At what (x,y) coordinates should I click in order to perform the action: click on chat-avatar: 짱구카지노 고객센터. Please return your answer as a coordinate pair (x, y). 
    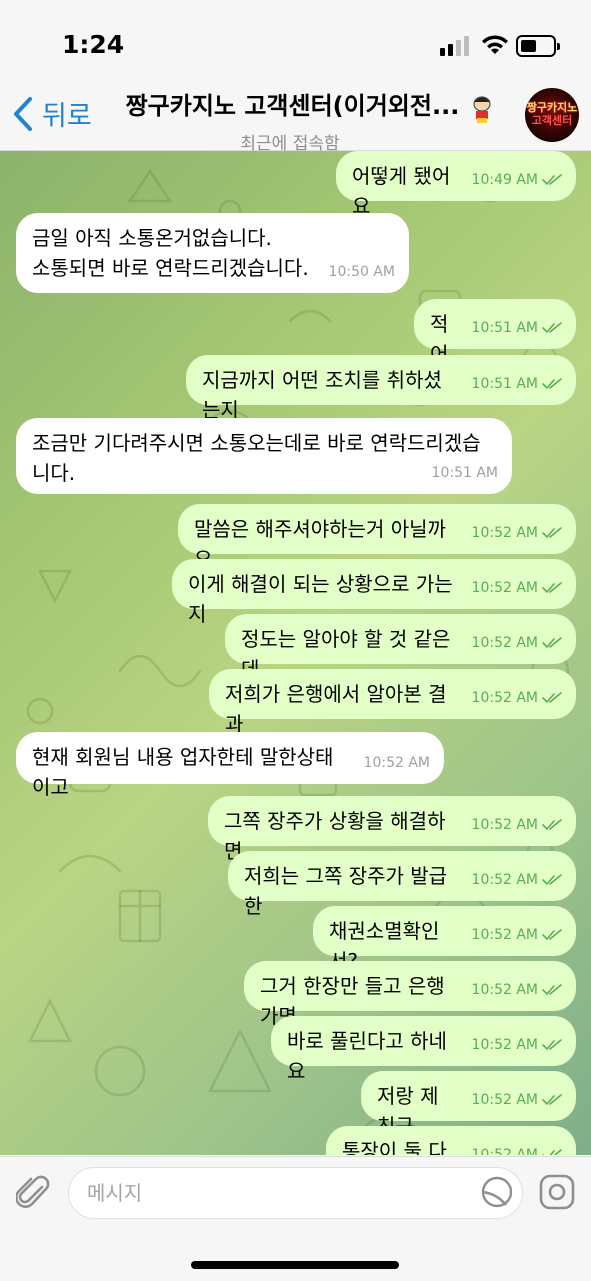
    Looking at the image, I should click on (552, 115).